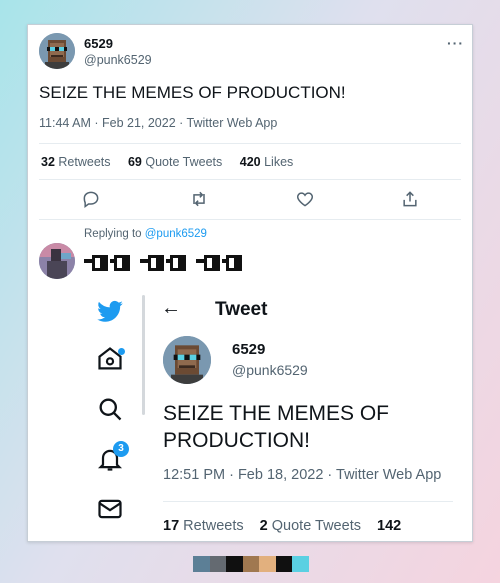 The width and height of the screenshot is (500, 583). I want to click on twitter-bird-icon, so click(110, 311).